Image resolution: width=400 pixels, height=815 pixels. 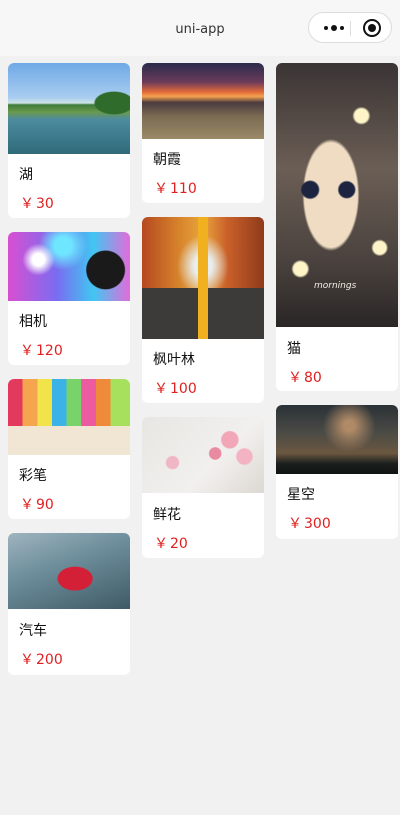 I want to click on capsule-menu, so click(x=350, y=27).